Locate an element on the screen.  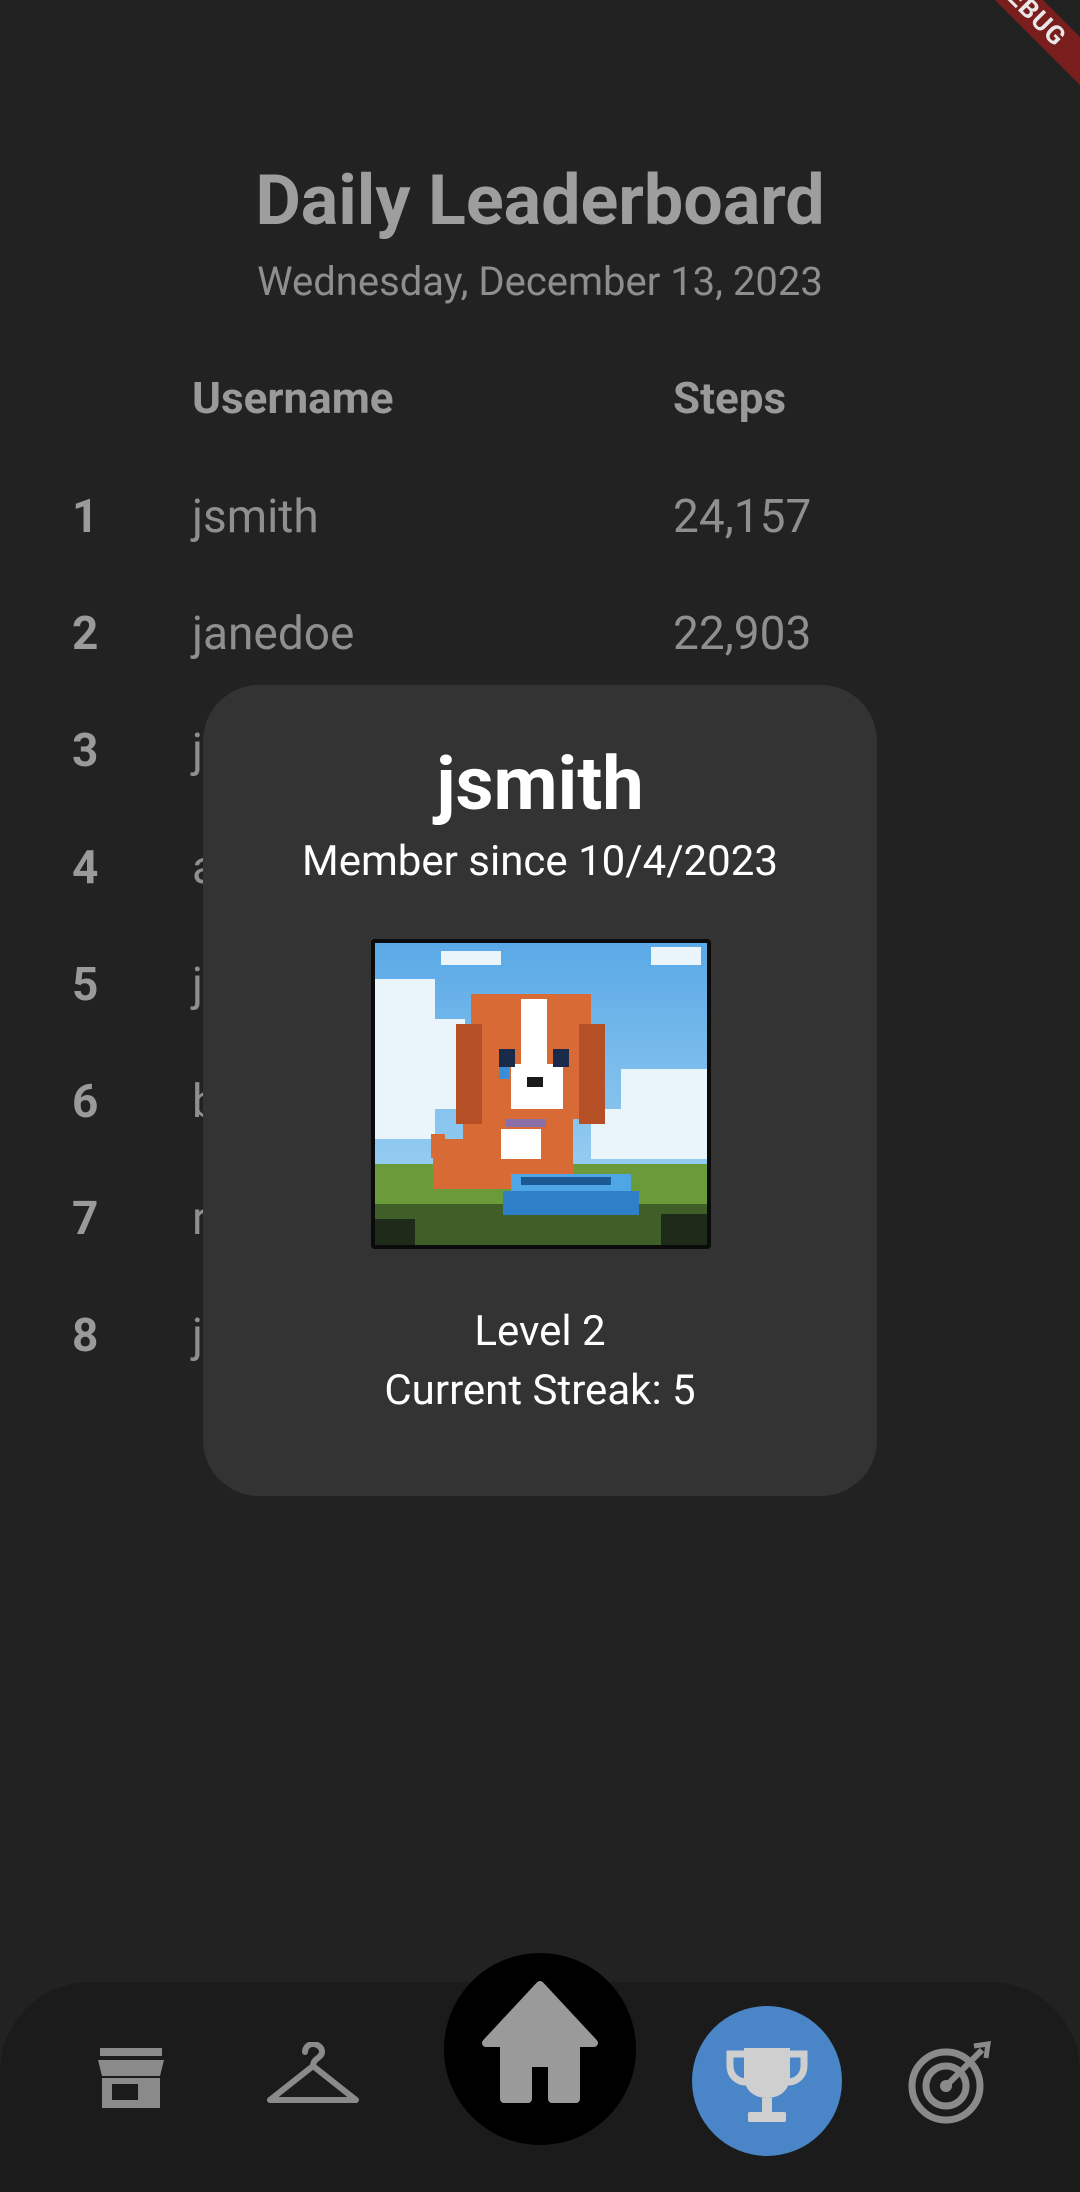
pixel-dog-avatar is located at coordinates (541, 1094).